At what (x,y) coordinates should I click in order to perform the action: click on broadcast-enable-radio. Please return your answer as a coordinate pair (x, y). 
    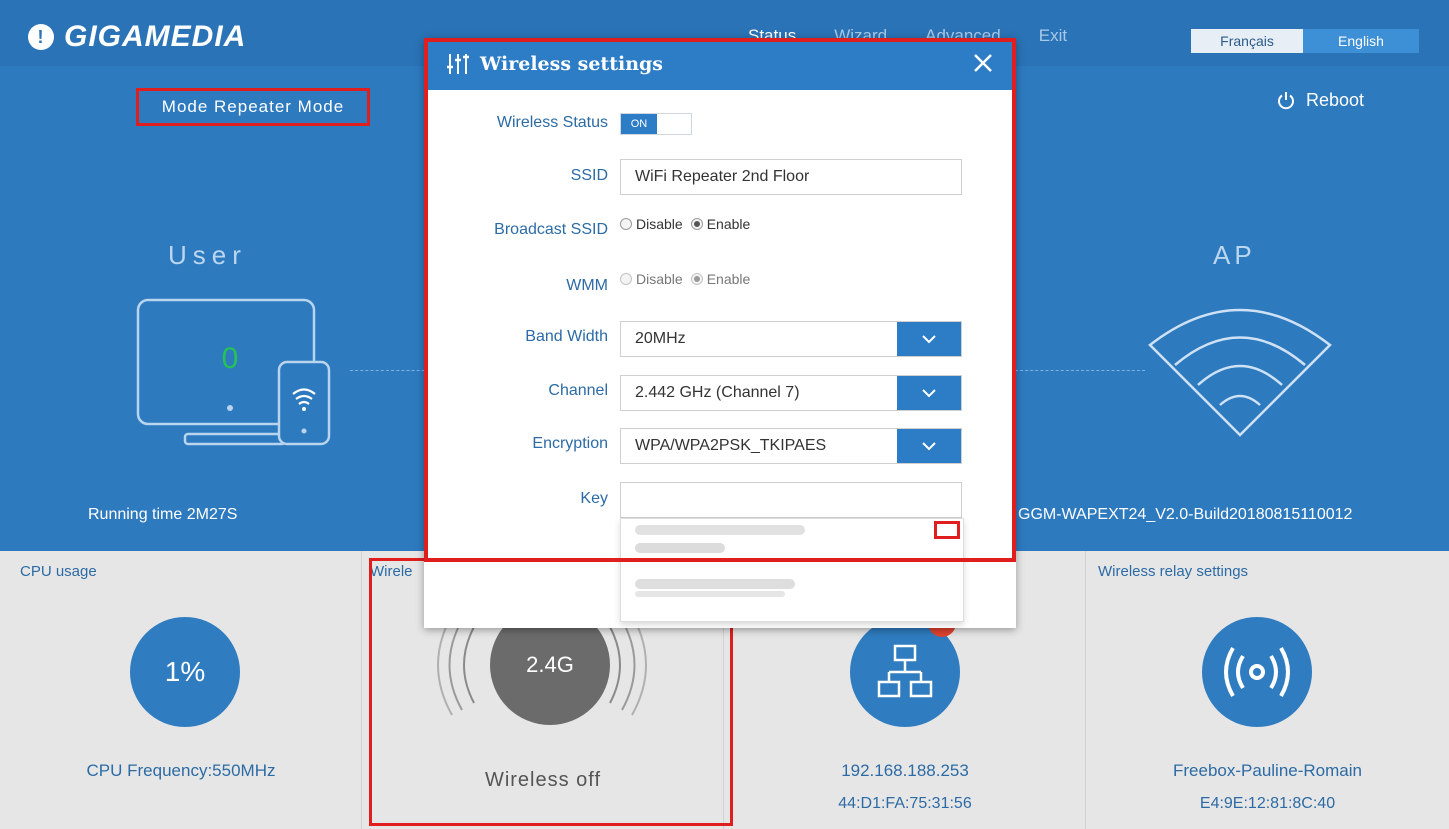
    Looking at the image, I should click on (696, 224).